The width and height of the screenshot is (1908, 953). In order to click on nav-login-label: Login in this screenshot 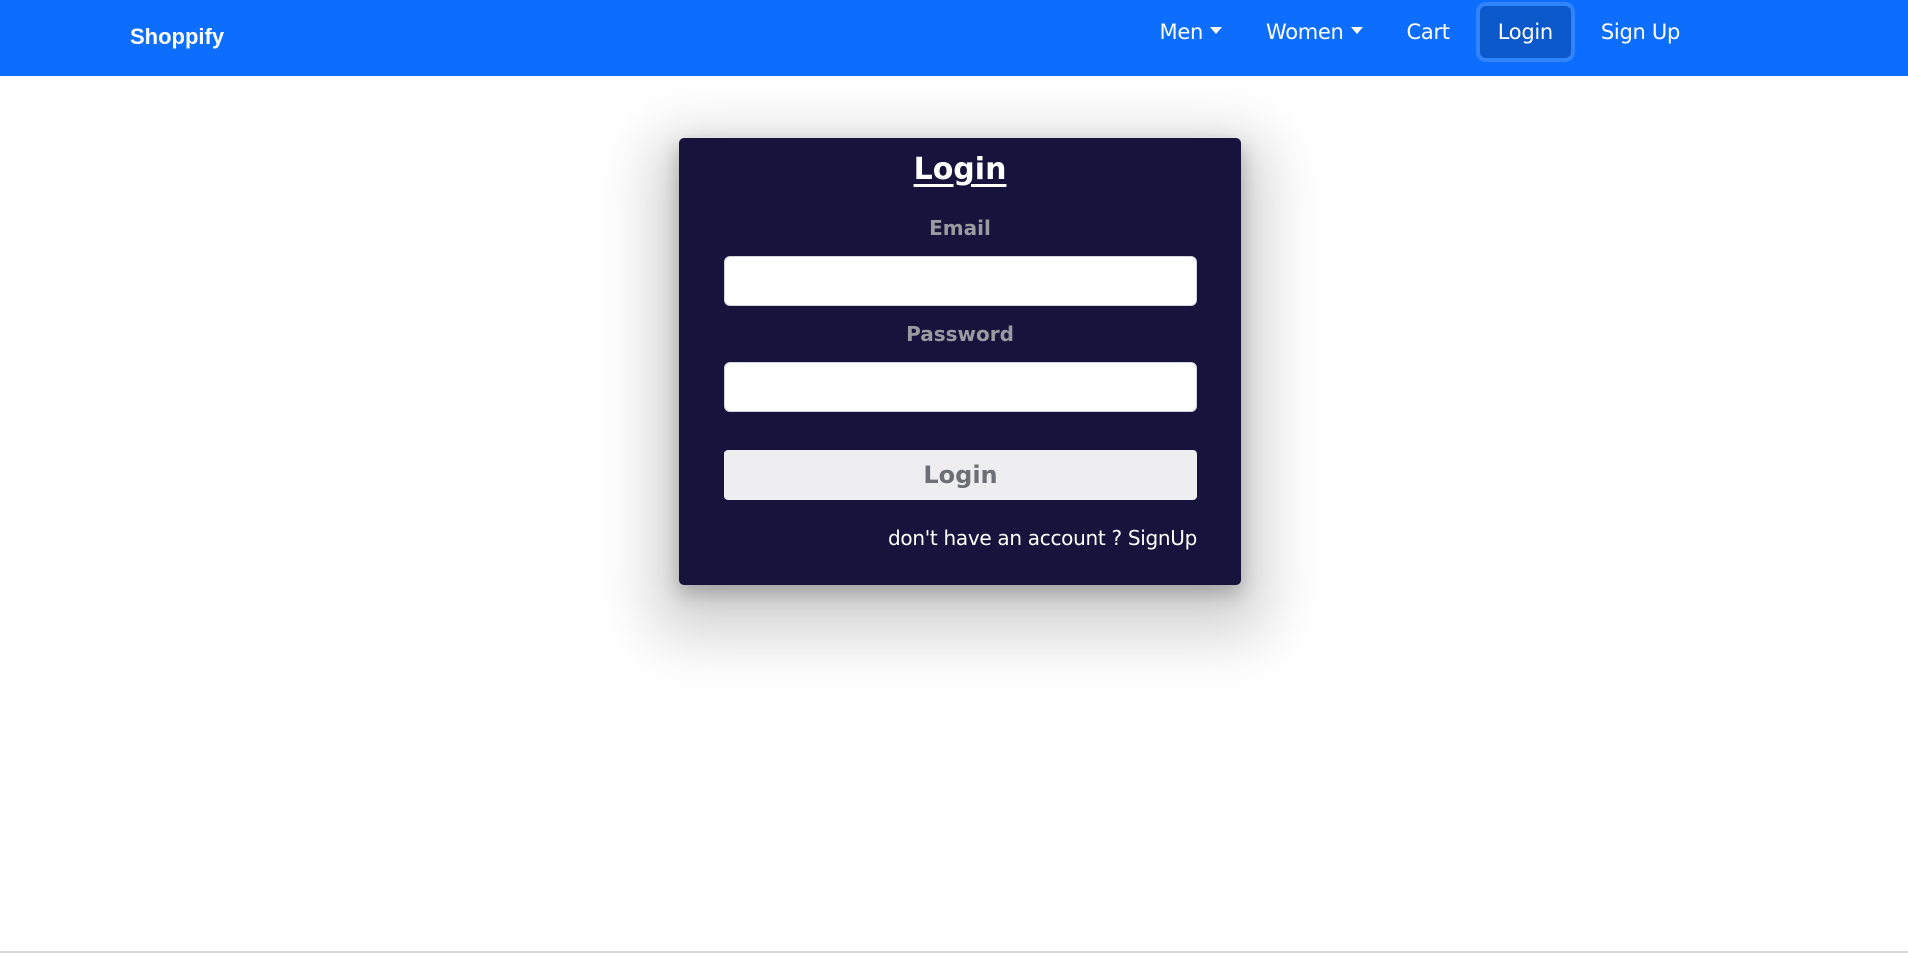, I will do `click(1525, 32)`.